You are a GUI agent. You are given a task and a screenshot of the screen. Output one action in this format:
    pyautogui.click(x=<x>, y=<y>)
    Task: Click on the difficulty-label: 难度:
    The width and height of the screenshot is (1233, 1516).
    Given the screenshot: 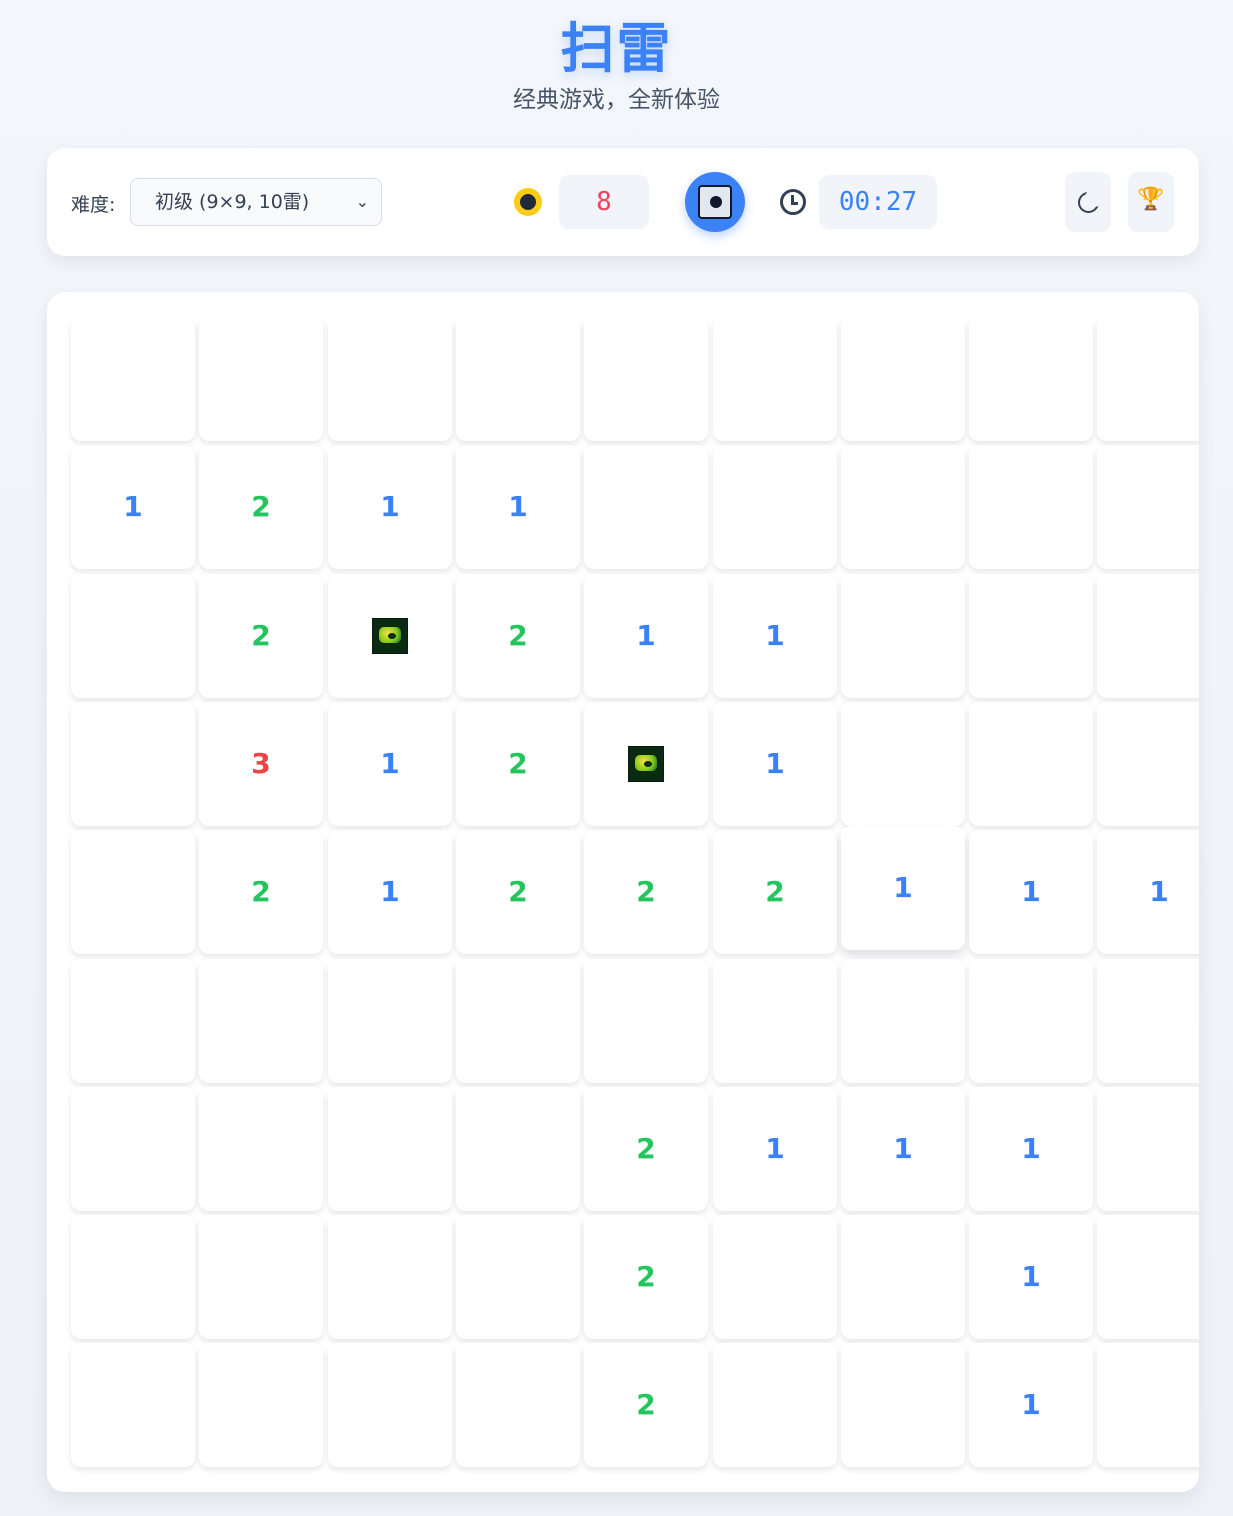 What is the action you would take?
    pyautogui.click(x=93, y=205)
    